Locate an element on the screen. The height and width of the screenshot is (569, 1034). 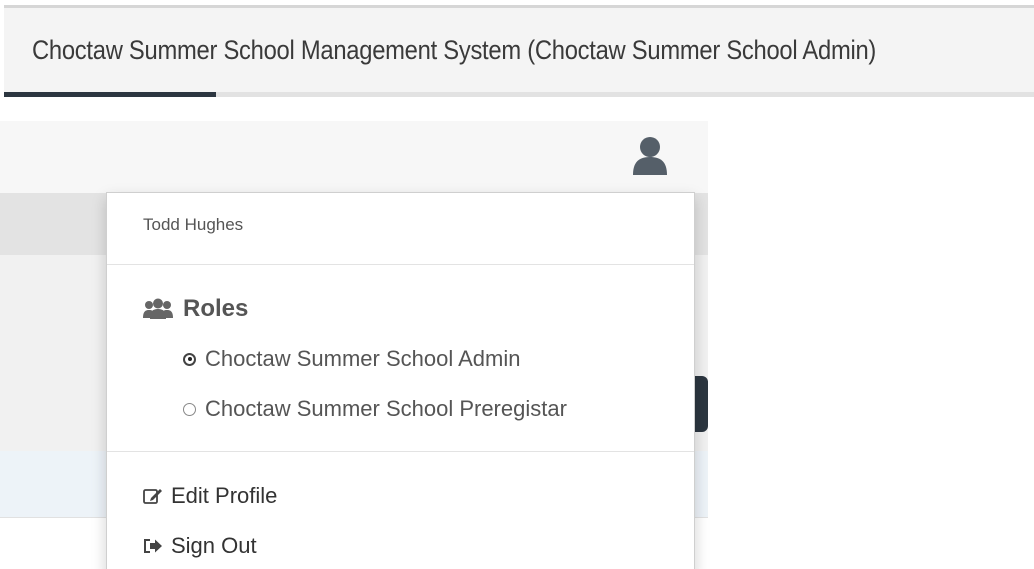
roles-header: Roles is located at coordinates (195, 309).